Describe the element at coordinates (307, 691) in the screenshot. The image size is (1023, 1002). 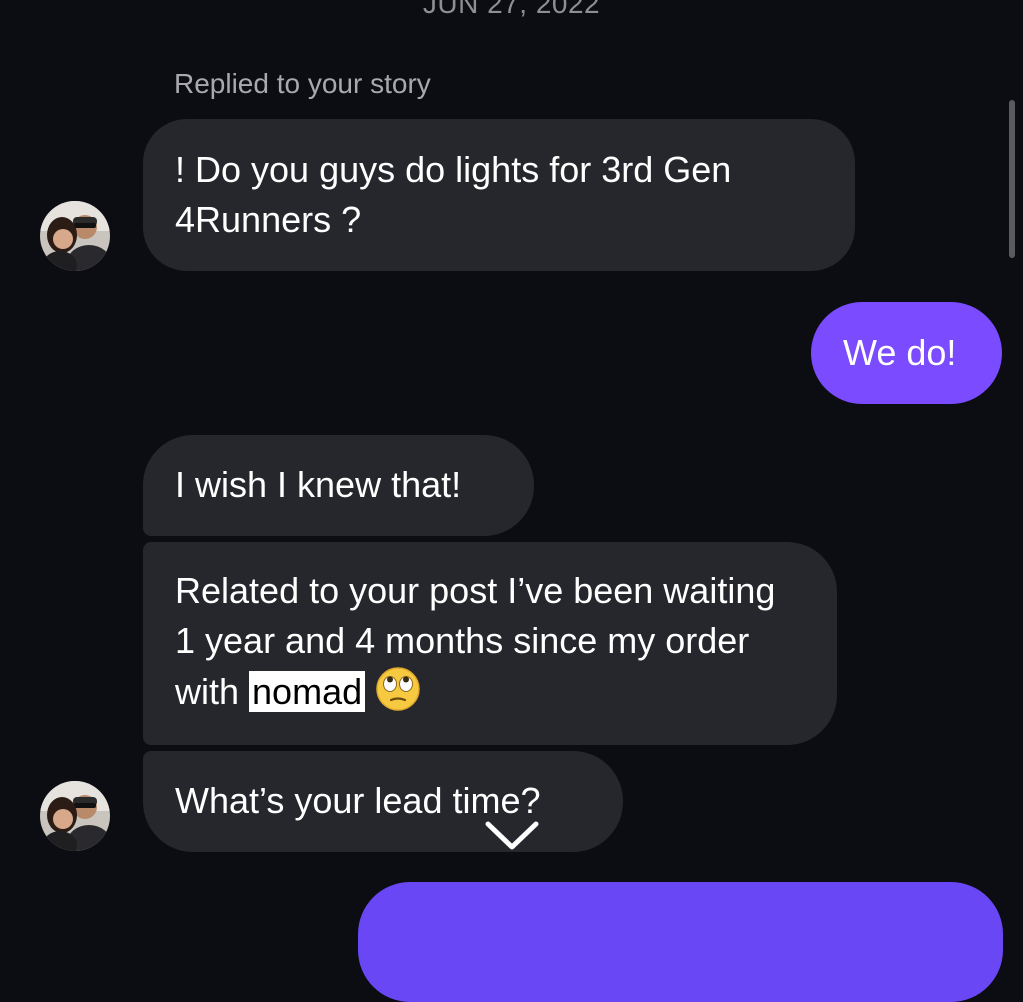
I see `highlighted-text: nomad` at that location.